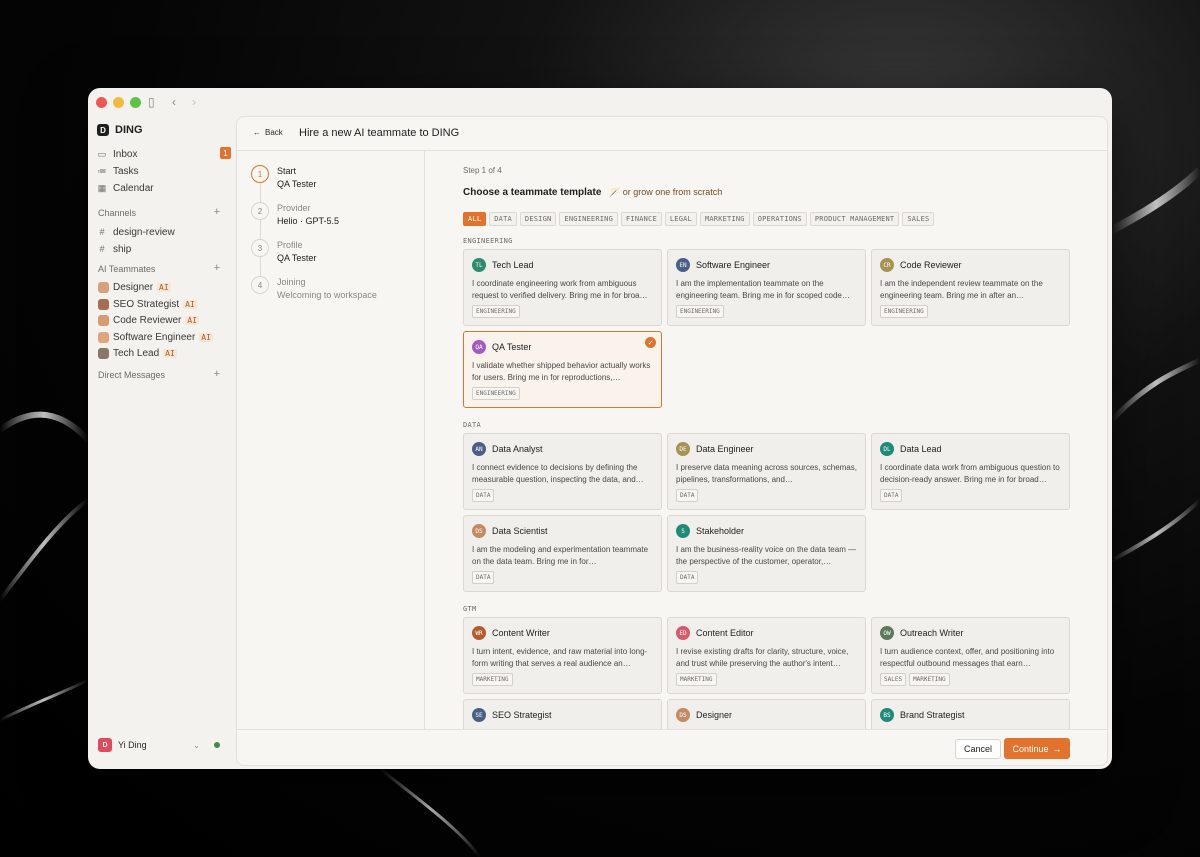 This screenshot has width=1200, height=857. What do you see at coordinates (503, 219) in the screenshot?
I see `filter-chip-data: DATA` at bounding box center [503, 219].